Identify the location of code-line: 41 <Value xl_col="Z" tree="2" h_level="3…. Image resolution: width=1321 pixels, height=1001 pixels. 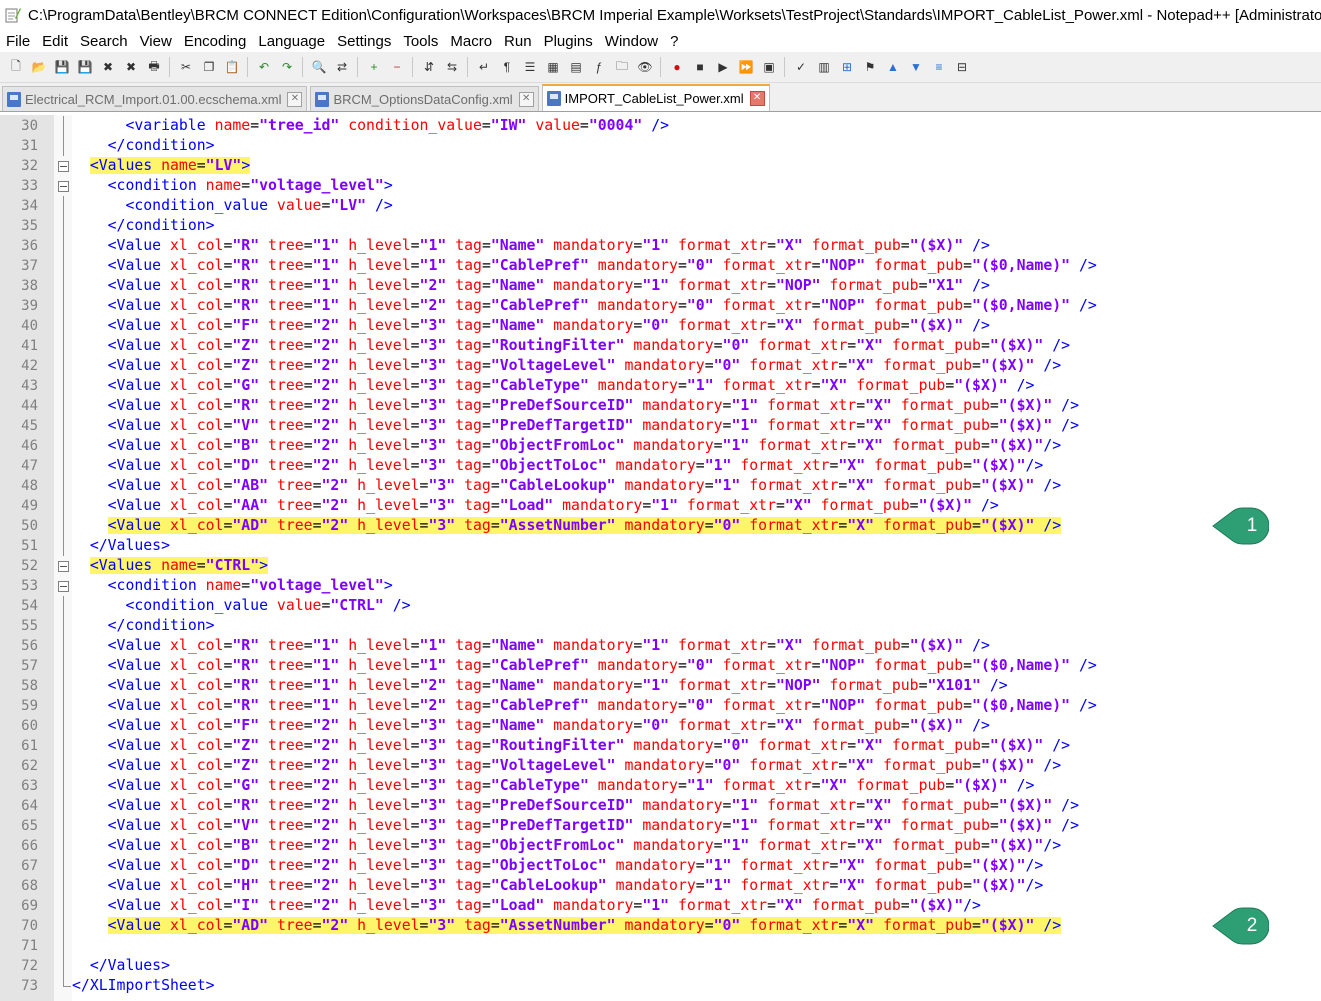
(660, 346).